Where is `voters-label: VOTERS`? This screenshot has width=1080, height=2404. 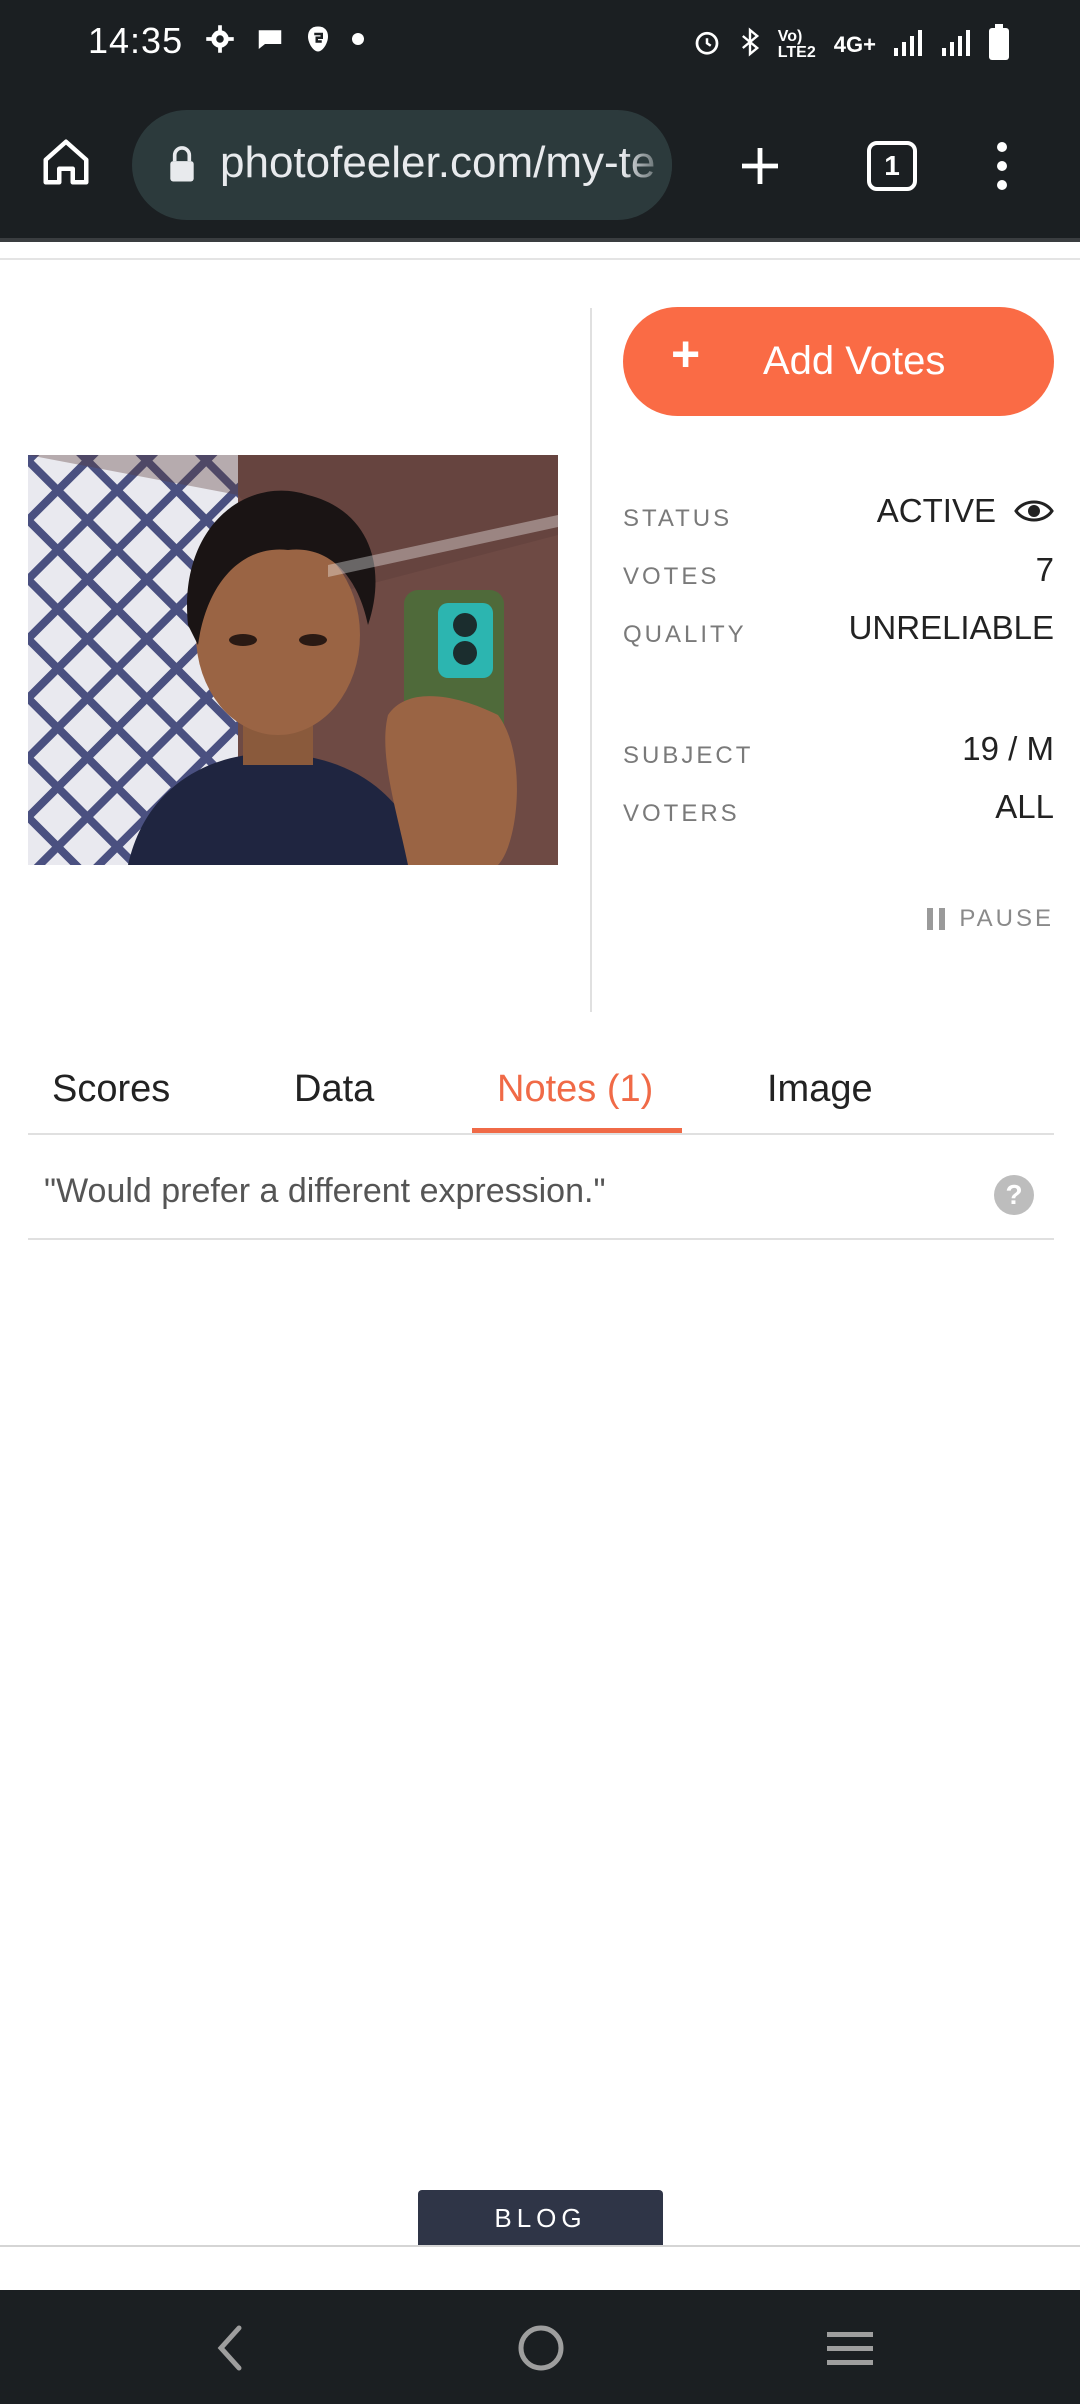
voters-label: VOTERS is located at coordinates (681, 813).